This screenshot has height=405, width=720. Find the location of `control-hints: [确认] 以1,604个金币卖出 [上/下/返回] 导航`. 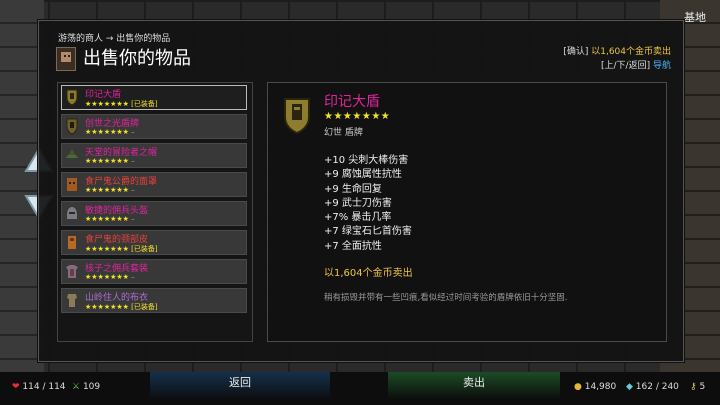

control-hints: [确认] 以1,604个金币卖出 [上/下/返回] 导航 is located at coordinates (617, 59).